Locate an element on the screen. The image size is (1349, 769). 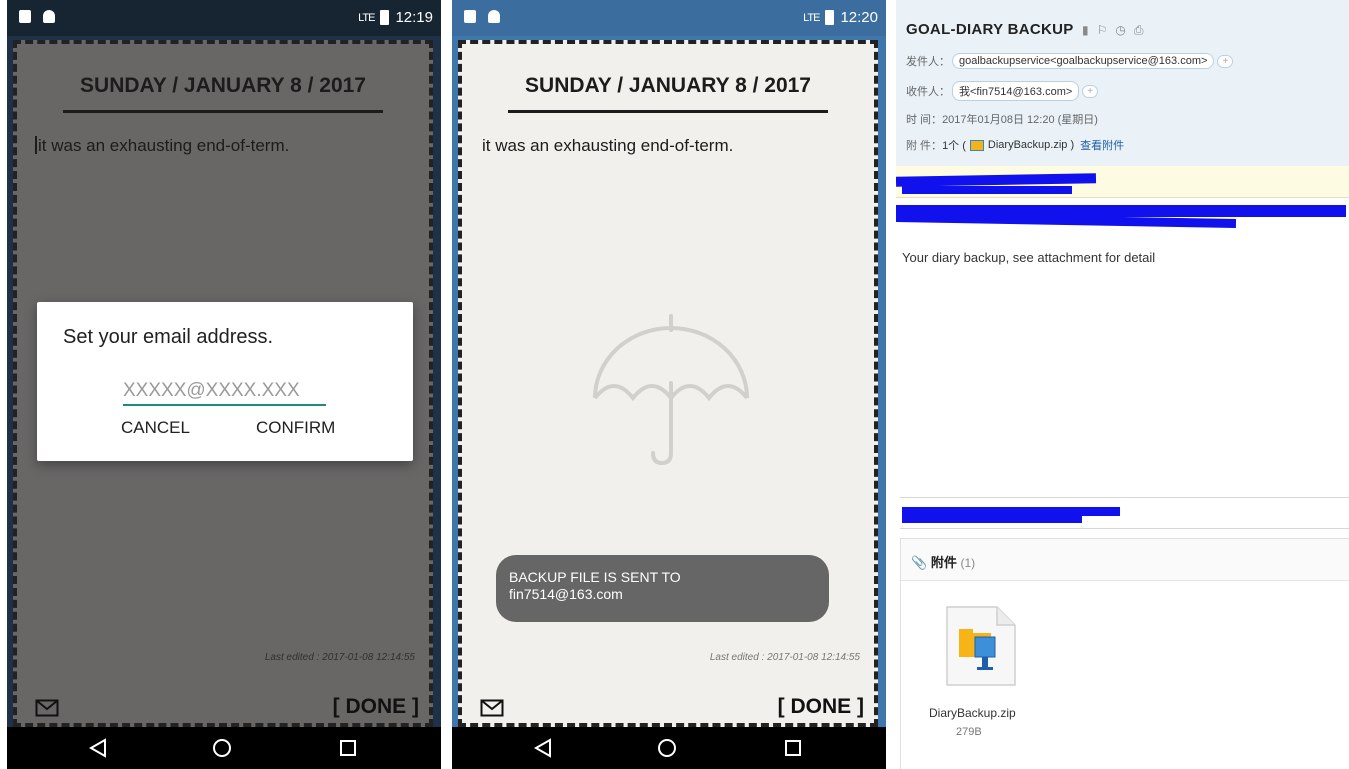
attach-label: 附 件： is located at coordinates (924, 146).